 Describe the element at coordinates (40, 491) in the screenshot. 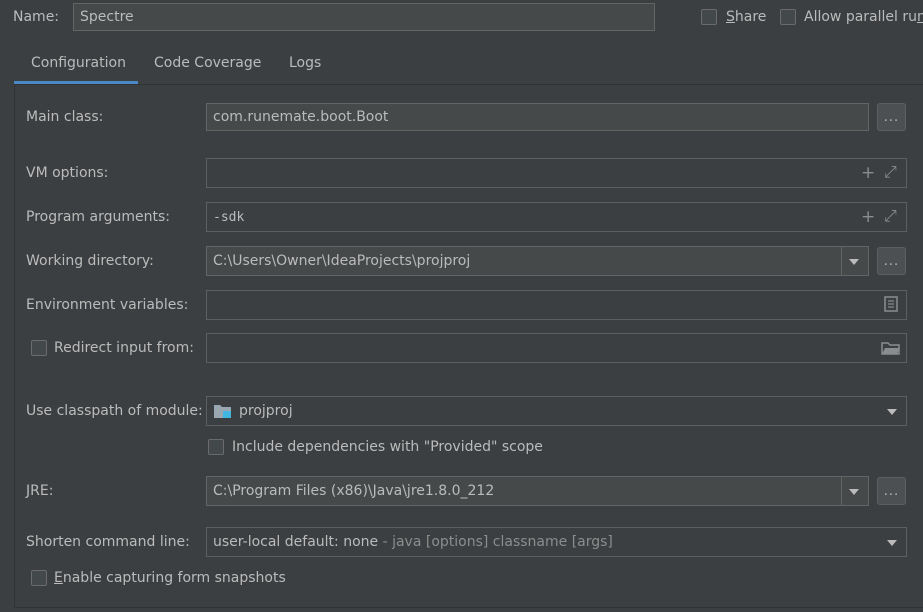

I see `jre-label: JRE:` at that location.